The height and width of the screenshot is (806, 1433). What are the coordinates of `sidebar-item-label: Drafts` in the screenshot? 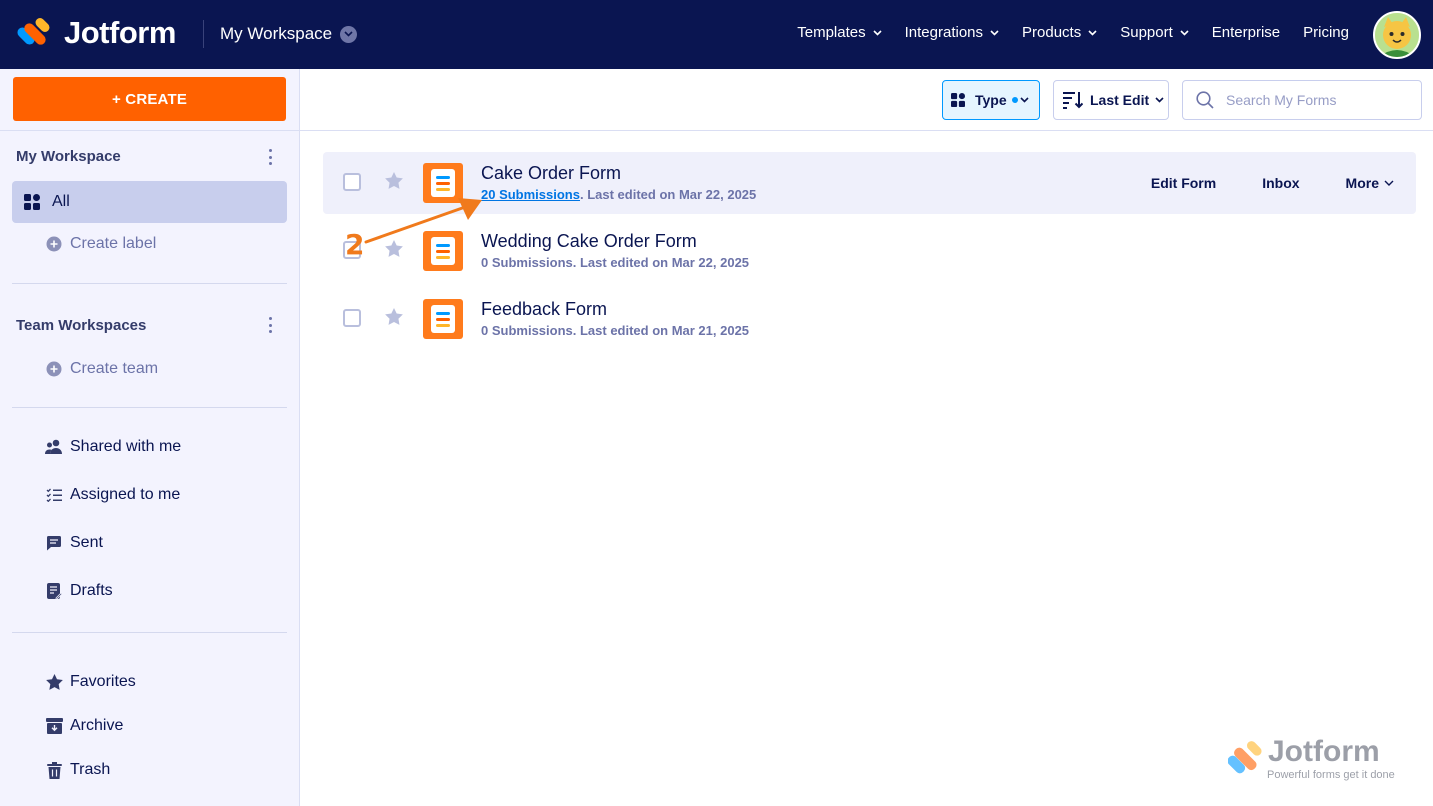 It's located at (91, 590).